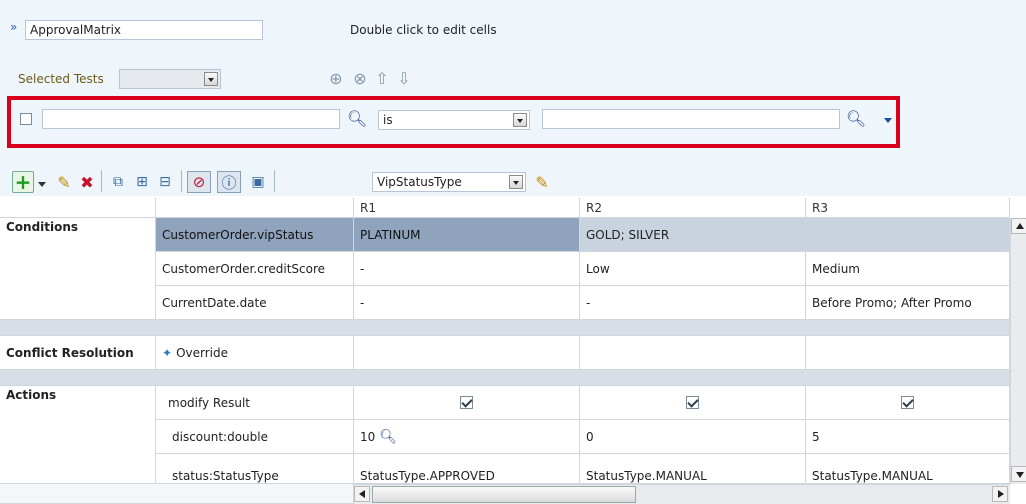  What do you see at coordinates (1018, 226) in the screenshot?
I see `scroll-up-arrow-icon` at bounding box center [1018, 226].